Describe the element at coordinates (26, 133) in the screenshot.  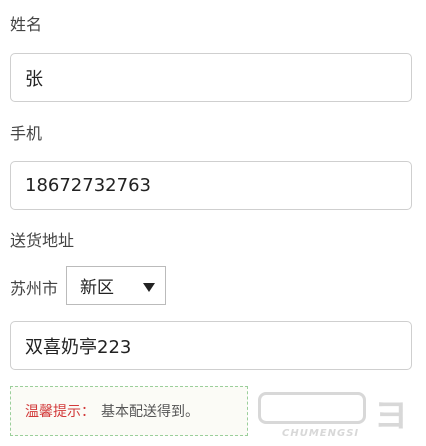
I see `phone-label: 手机` at that location.